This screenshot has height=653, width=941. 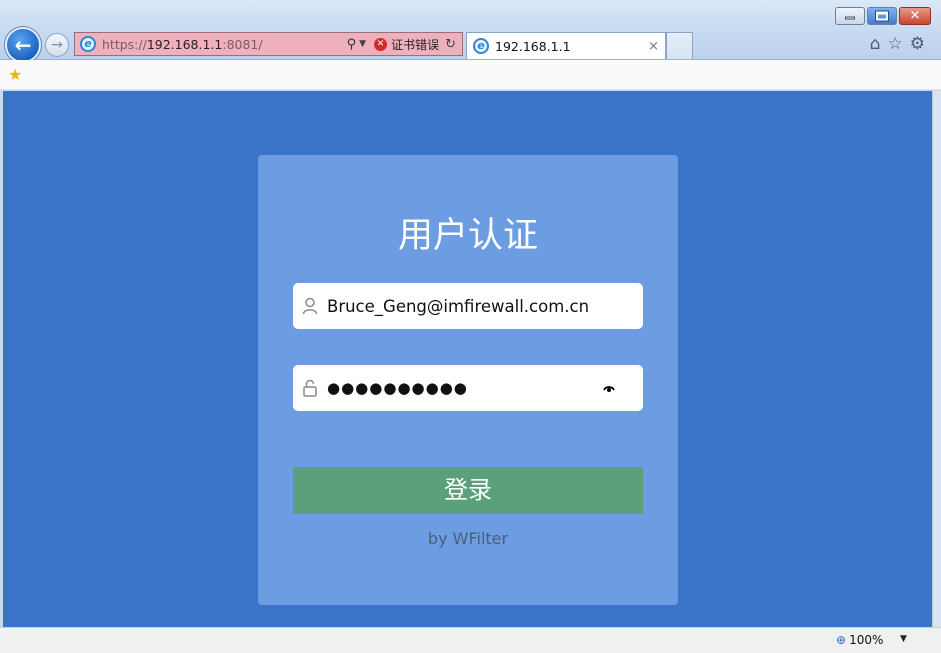 What do you see at coordinates (841, 640) in the screenshot?
I see `zoom-magnifier-icon: ⊕` at bounding box center [841, 640].